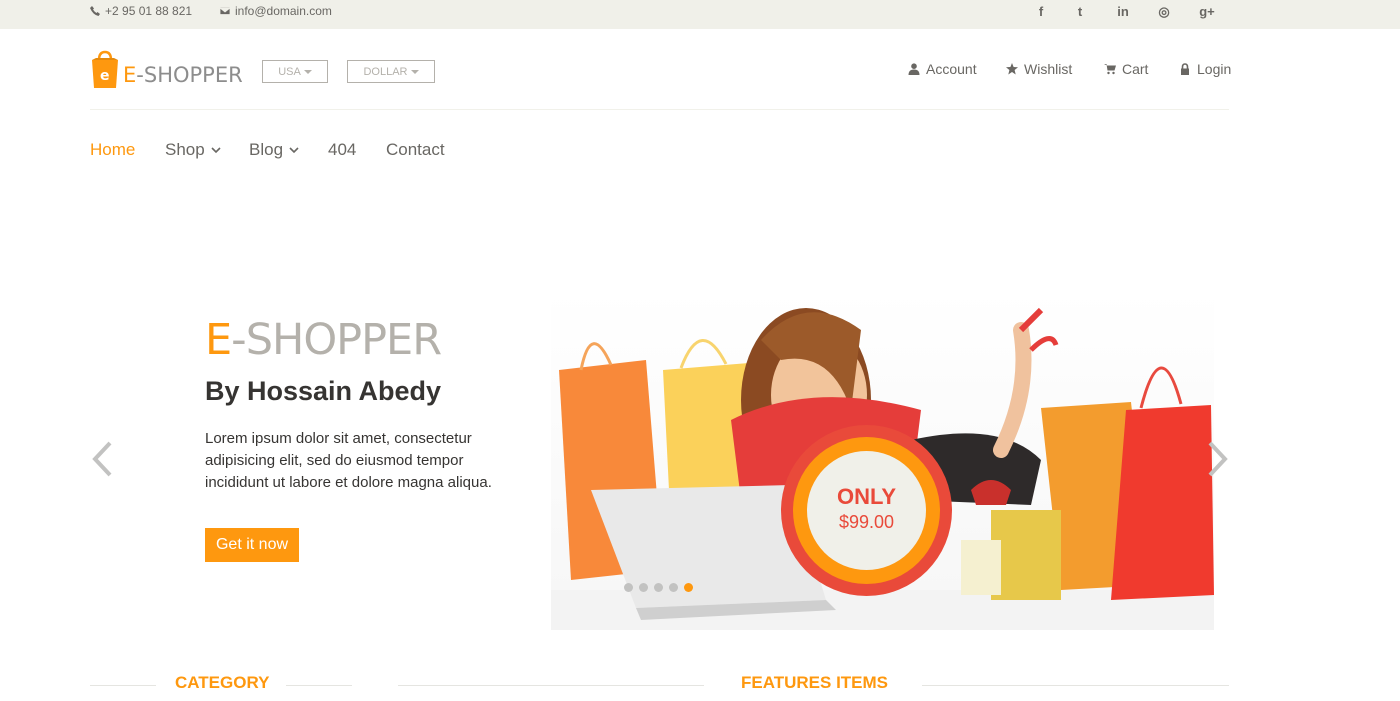 This screenshot has height=701, width=1400. What do you see at coordinates (914, 69) in the screenshot?
I see `user-icon` at bounding box center [914, 69].